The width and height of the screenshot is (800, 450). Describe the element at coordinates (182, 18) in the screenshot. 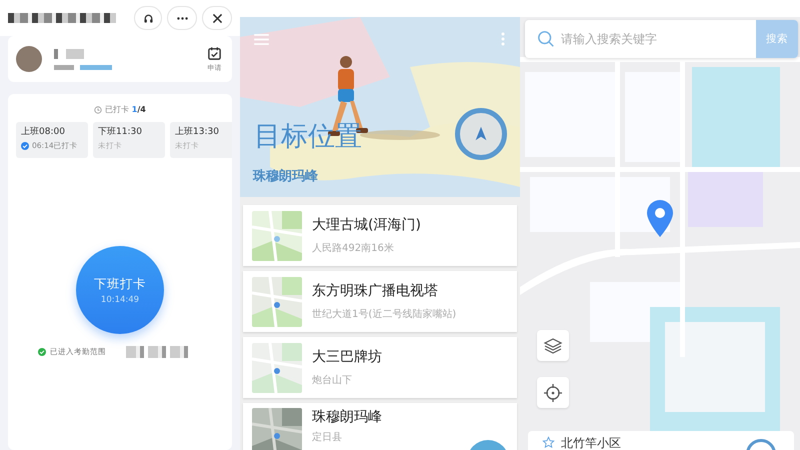

I see `more-button` at that location.